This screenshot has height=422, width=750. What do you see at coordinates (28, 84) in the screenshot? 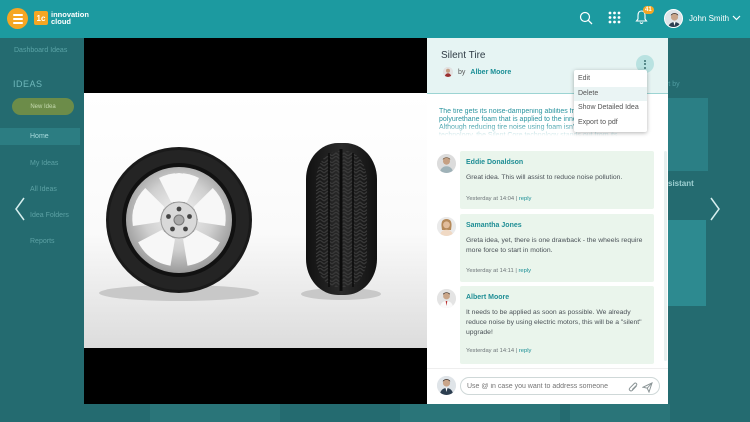
I see `section-title: IDEAS` at bounding box center [28, 84].